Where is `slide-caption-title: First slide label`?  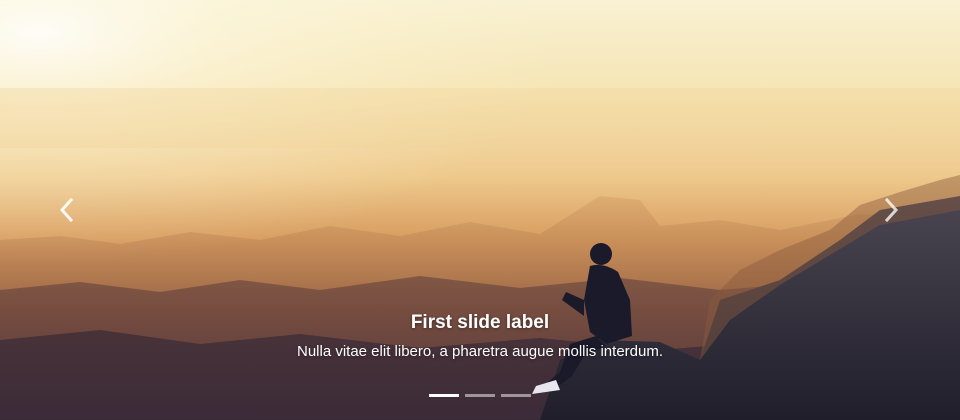 slide-caption-title: First slide label is located at coordinates (480, 322).